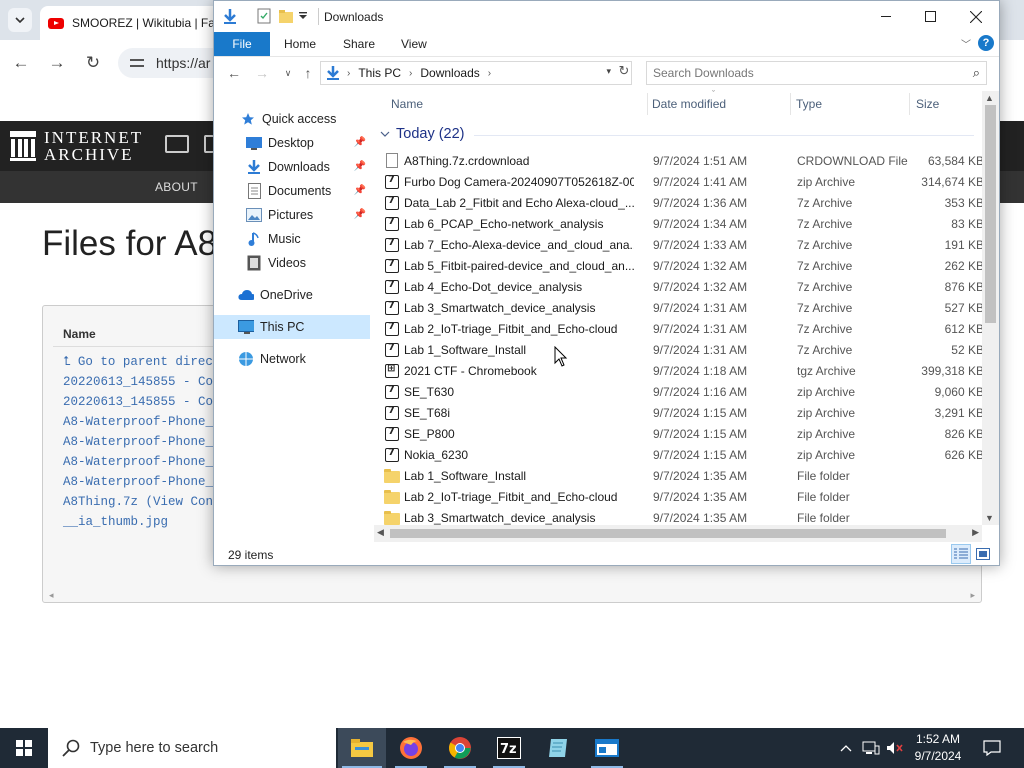 The width and height of the screenshot is (1024, 768). What do you see at coordinates (292, 167) in the screenshot?
I see `nav-item-downloads: Downloads 📌` at bounding box center [292, 167].